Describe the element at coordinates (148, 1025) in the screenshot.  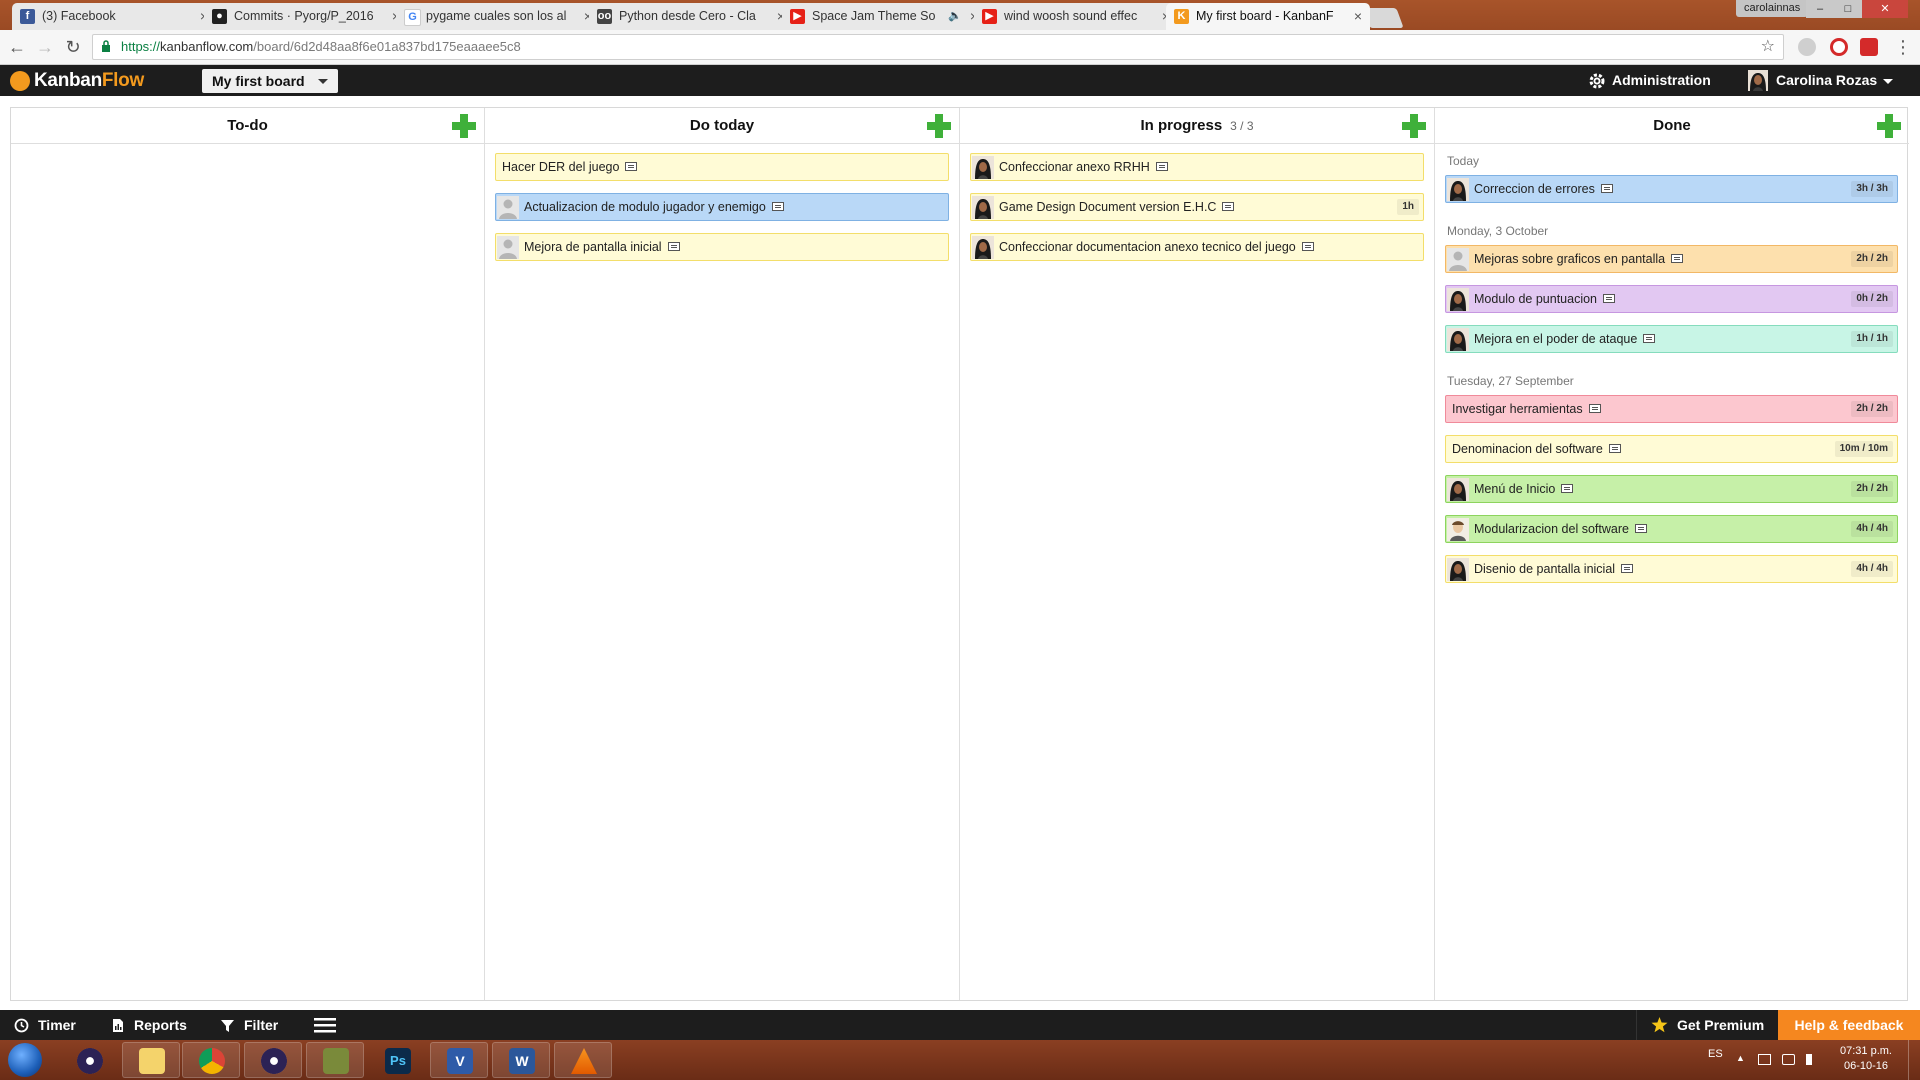
I see `reports-button: Reports` at that location.